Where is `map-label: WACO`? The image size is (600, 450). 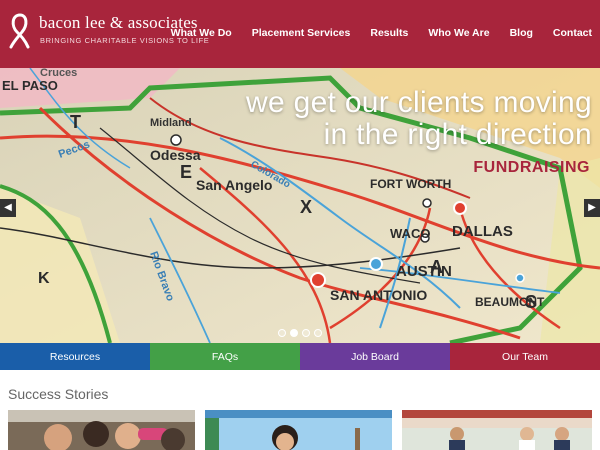 map-label: WACO is located at coordinates (410, 233).